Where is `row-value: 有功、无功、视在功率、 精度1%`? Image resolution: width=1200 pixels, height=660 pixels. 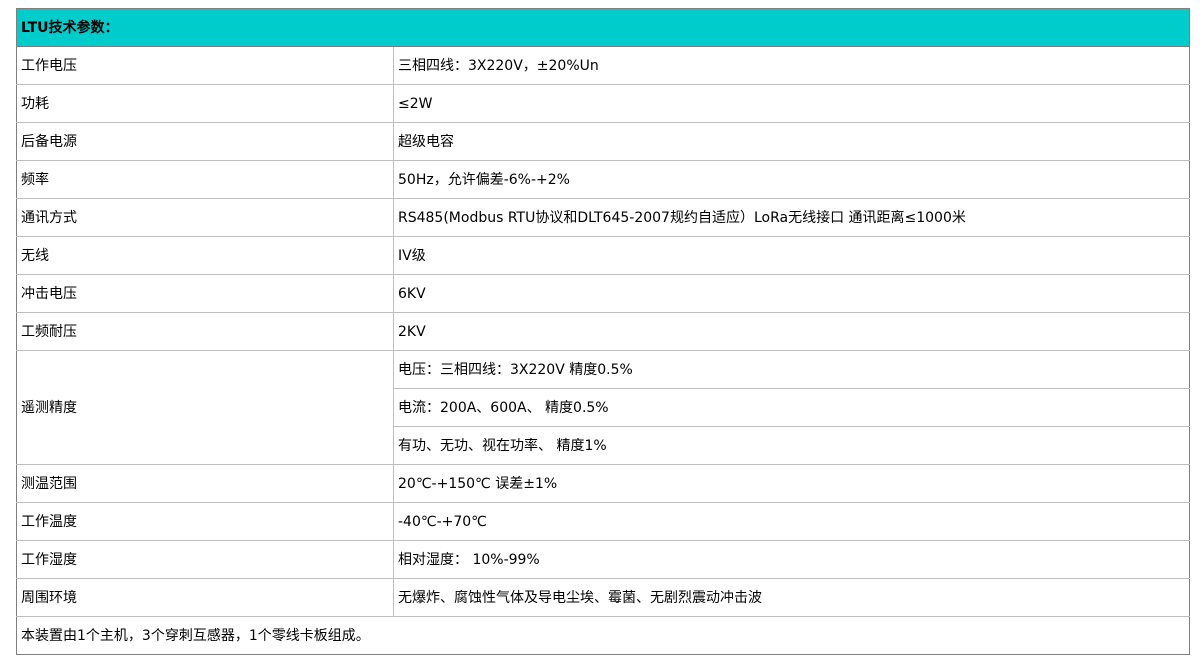 row-value: 有功、无功、视在功率、 精度1% is located at coordinates (791, 445).